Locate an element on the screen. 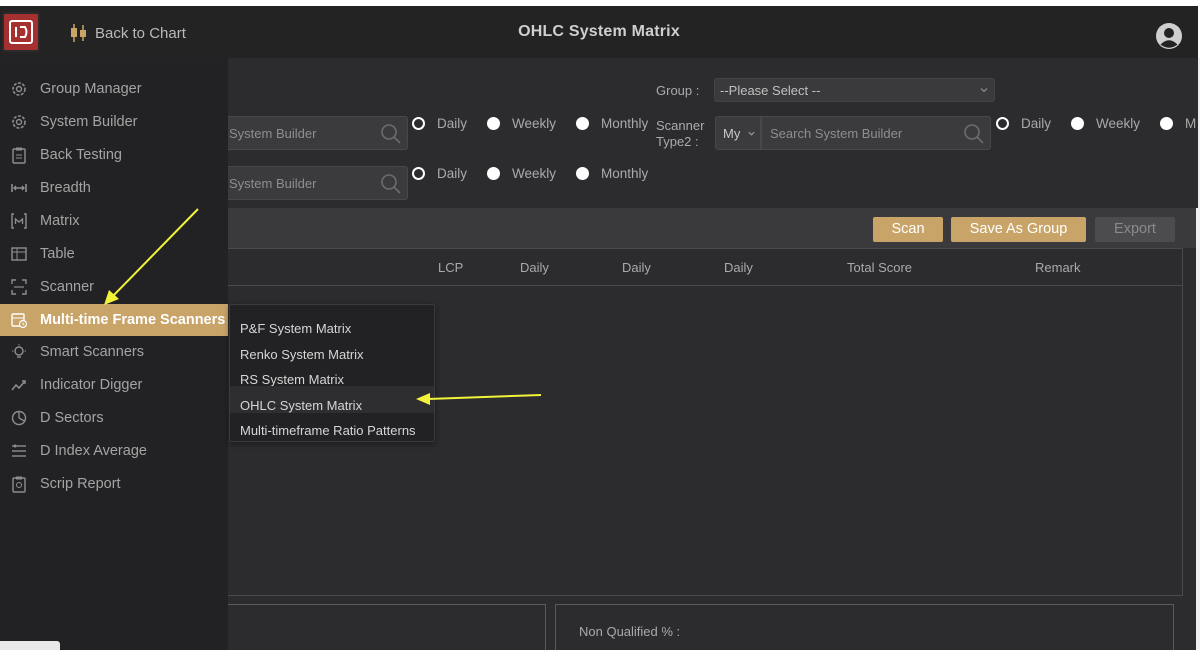 This screenshot has height=650, width=1200. status-tooltip-chip is located at coordinates (30, 645).